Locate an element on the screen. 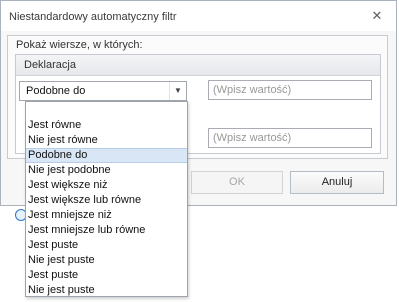 This screenshot has height=302, width=399. dropdown-option: Jest równe is located at coordinates (106, 125).